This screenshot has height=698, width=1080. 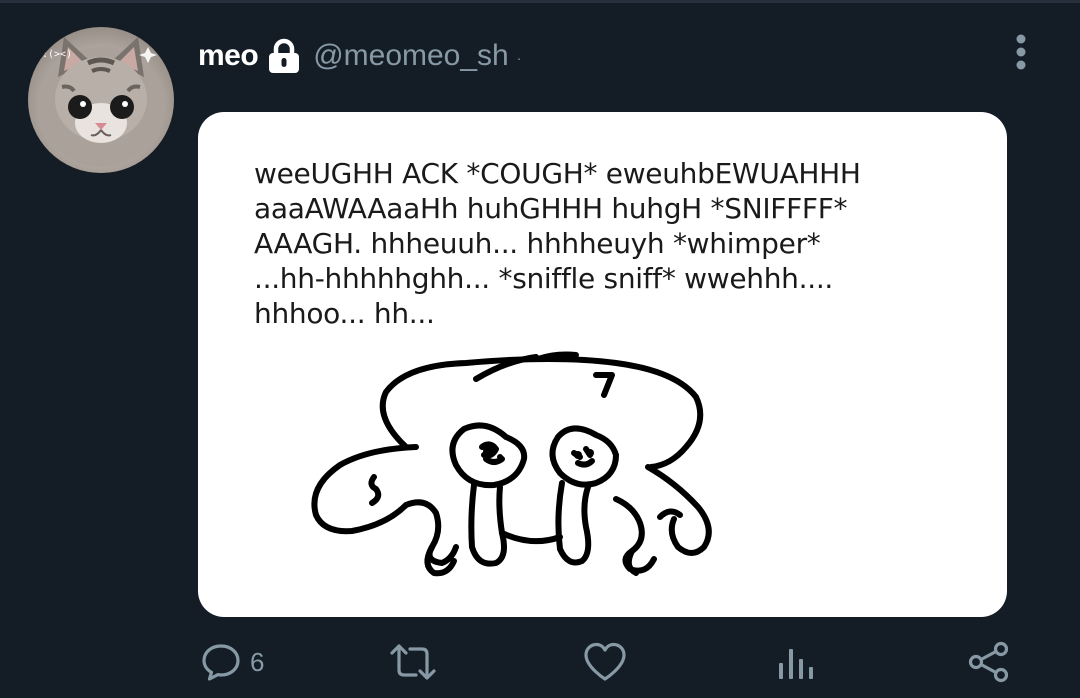 What do you see at coordinates (540, 662) in the screenshot?
I see `tweet-action-bar: 6` at bounding box center [540, 662].